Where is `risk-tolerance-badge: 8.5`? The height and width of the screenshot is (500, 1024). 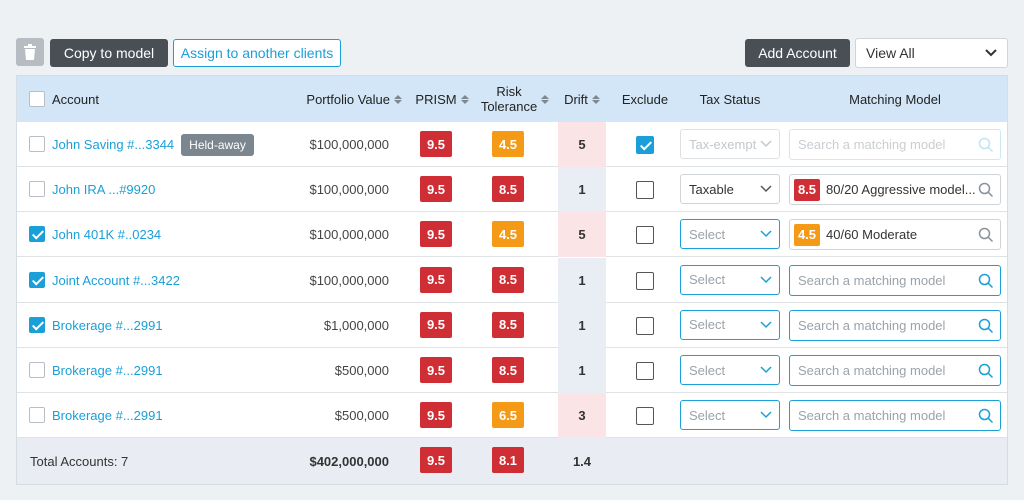 risk-tolerance-badge: 8.5 is located at coordinates (508, 370).